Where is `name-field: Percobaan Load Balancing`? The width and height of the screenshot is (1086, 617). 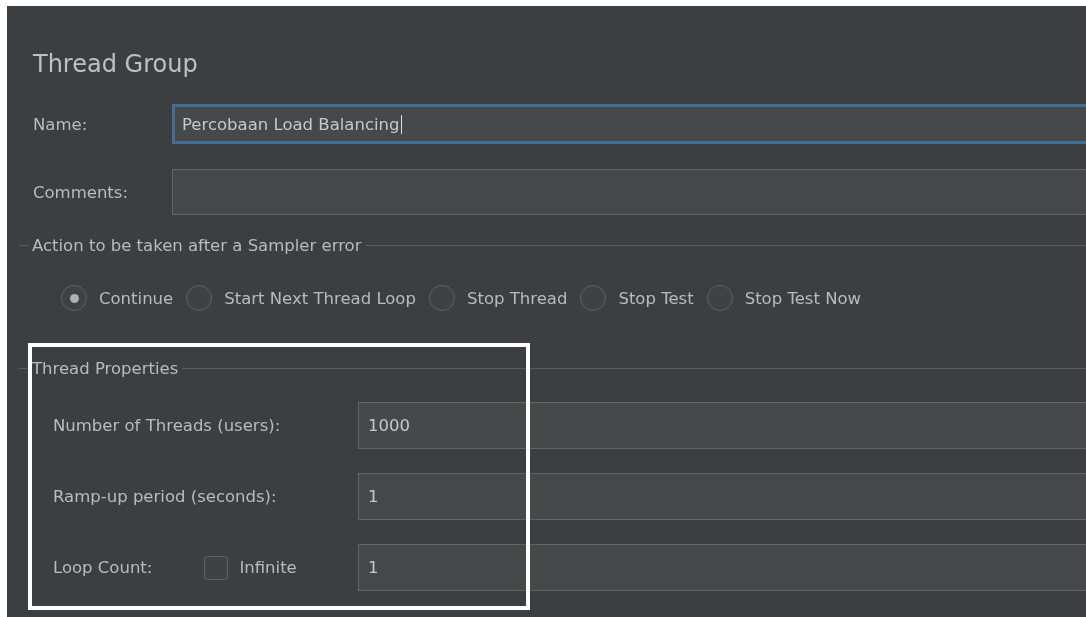
name-field: Percobaan Load Balancing is located at coordinates (629, 124).